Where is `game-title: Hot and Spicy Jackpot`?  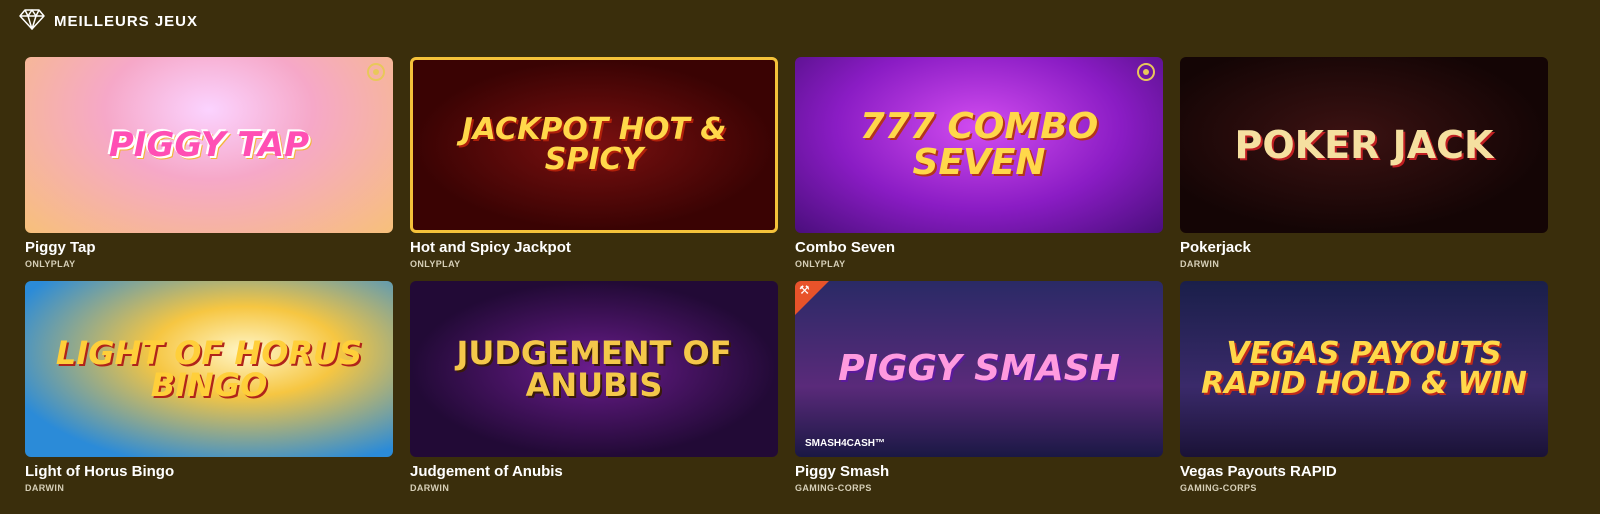 game-title: Hot and Spicy Jackpot is located at coordinates (594, 247).